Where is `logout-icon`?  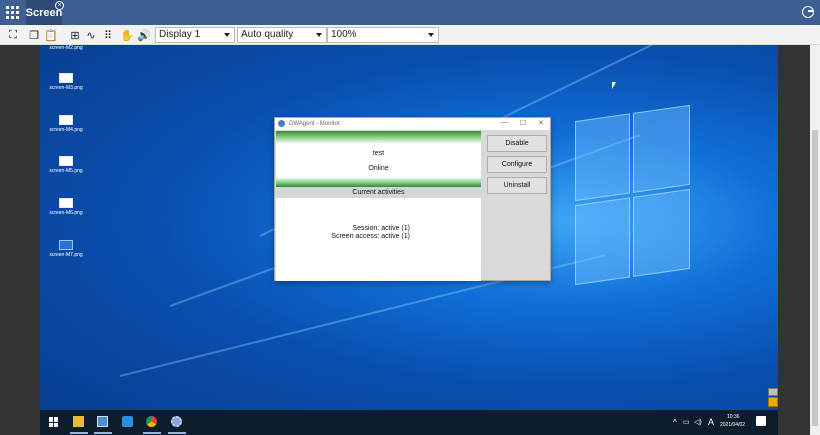
logout-icon is located at coordinates (808, 12).